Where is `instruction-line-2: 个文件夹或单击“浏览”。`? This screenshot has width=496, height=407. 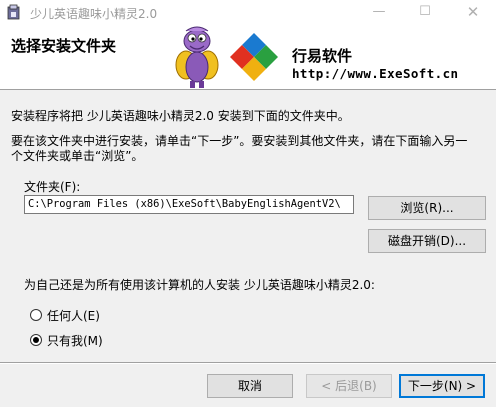 instruction-line-2: 个文件夹或单击“浏览”。 is located at coordinates (77, 156).